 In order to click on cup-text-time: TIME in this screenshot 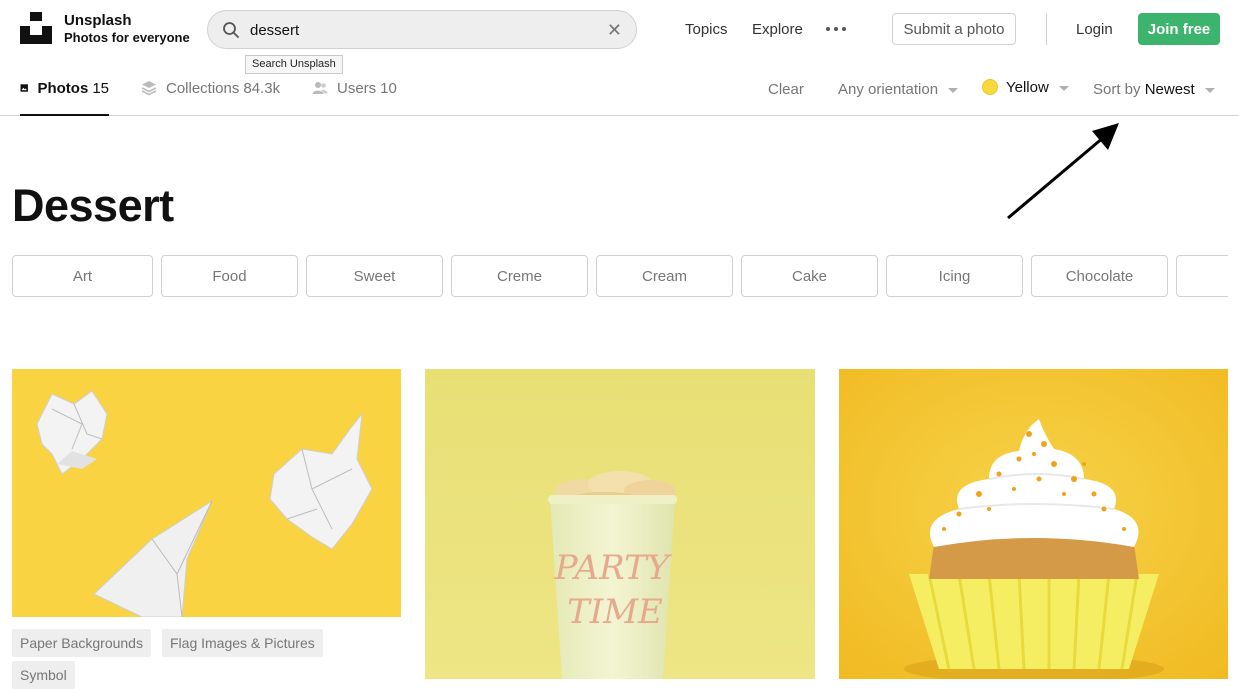, I will do `click(615, 612)`.